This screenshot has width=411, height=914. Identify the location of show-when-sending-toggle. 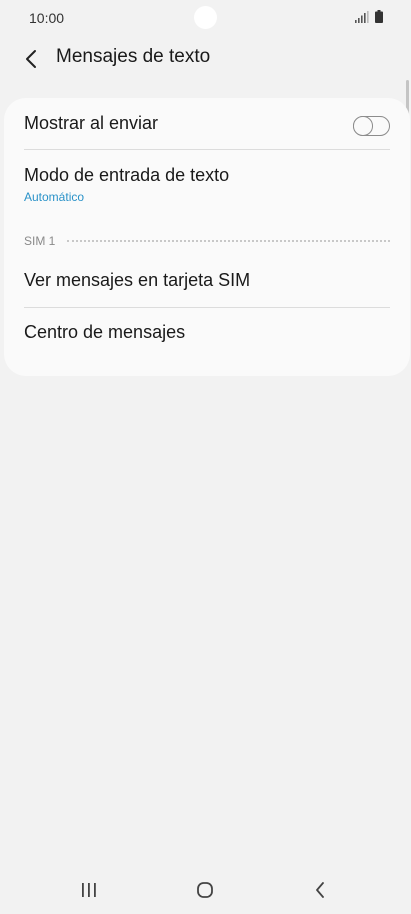
(371, 126).